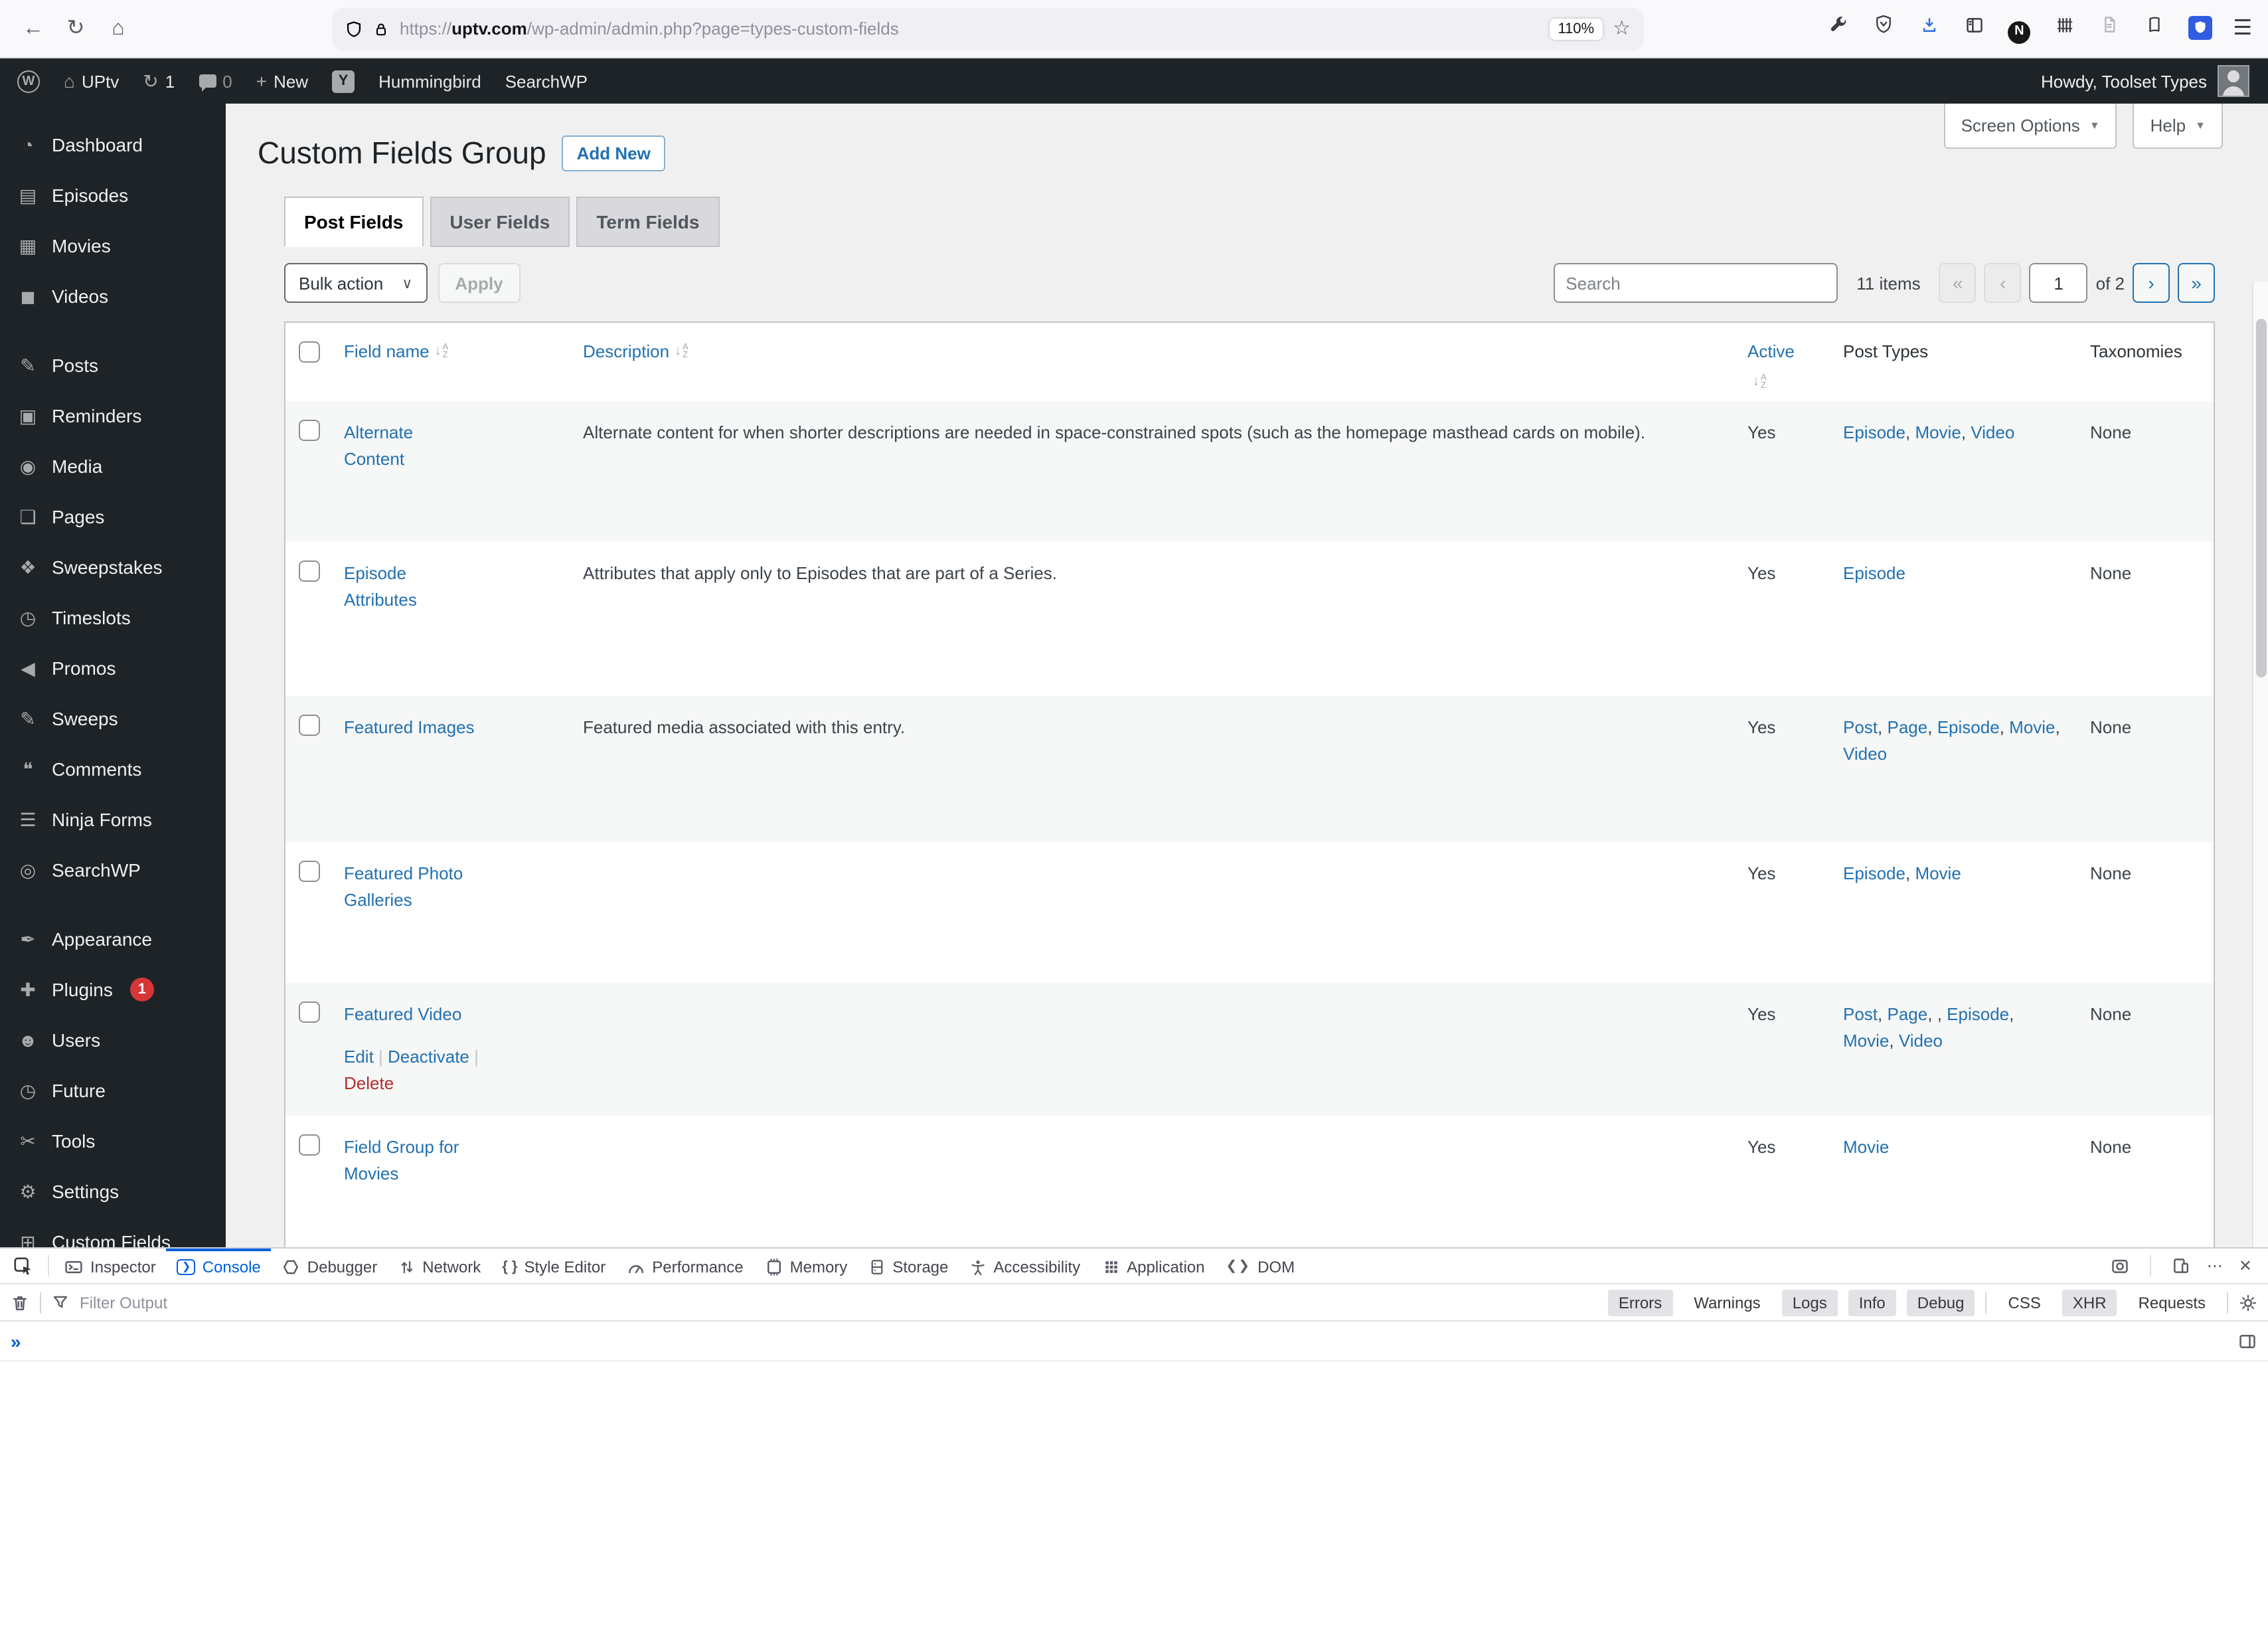 The height and width of the screenshot is (1651, 2268). Describe the element at coordinates (2109, 25) in the screenshot. I see `document-icon` at that location.